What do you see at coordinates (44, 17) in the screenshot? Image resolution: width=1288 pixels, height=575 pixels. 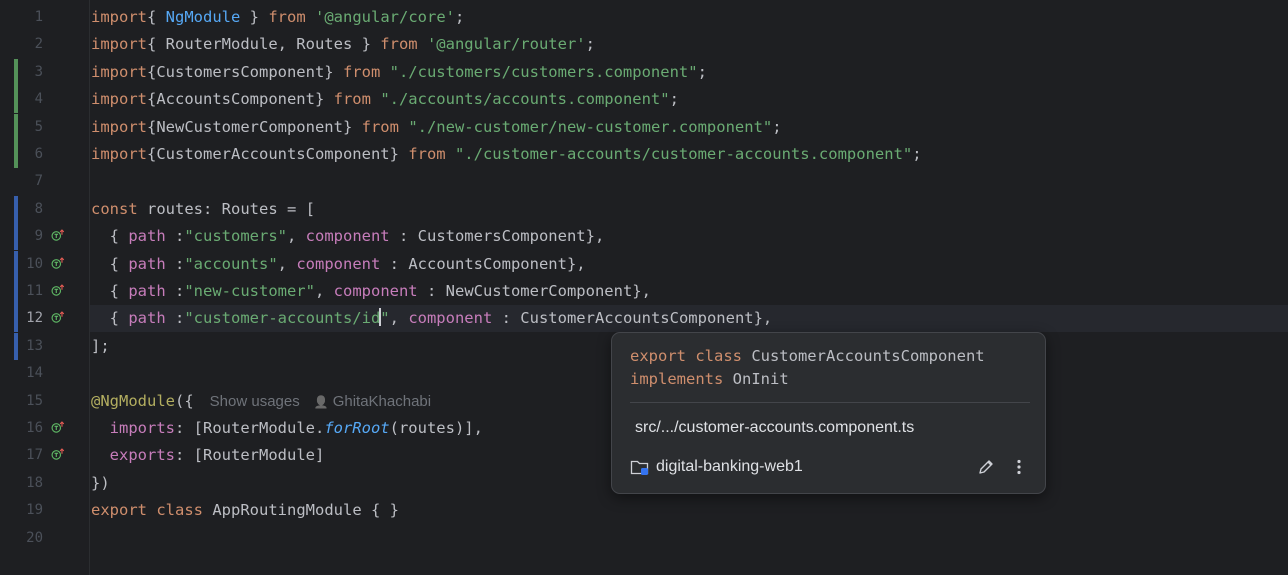 I see `gutter-line-1: 1` at bounding box center [44, 17].